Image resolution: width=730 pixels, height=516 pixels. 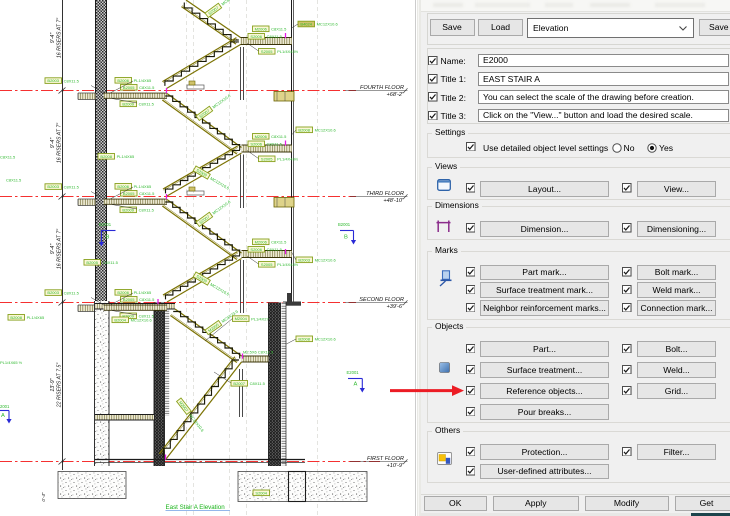 I want to click on svg-text: FIRST FLOOR, so click(x=385, y=459).